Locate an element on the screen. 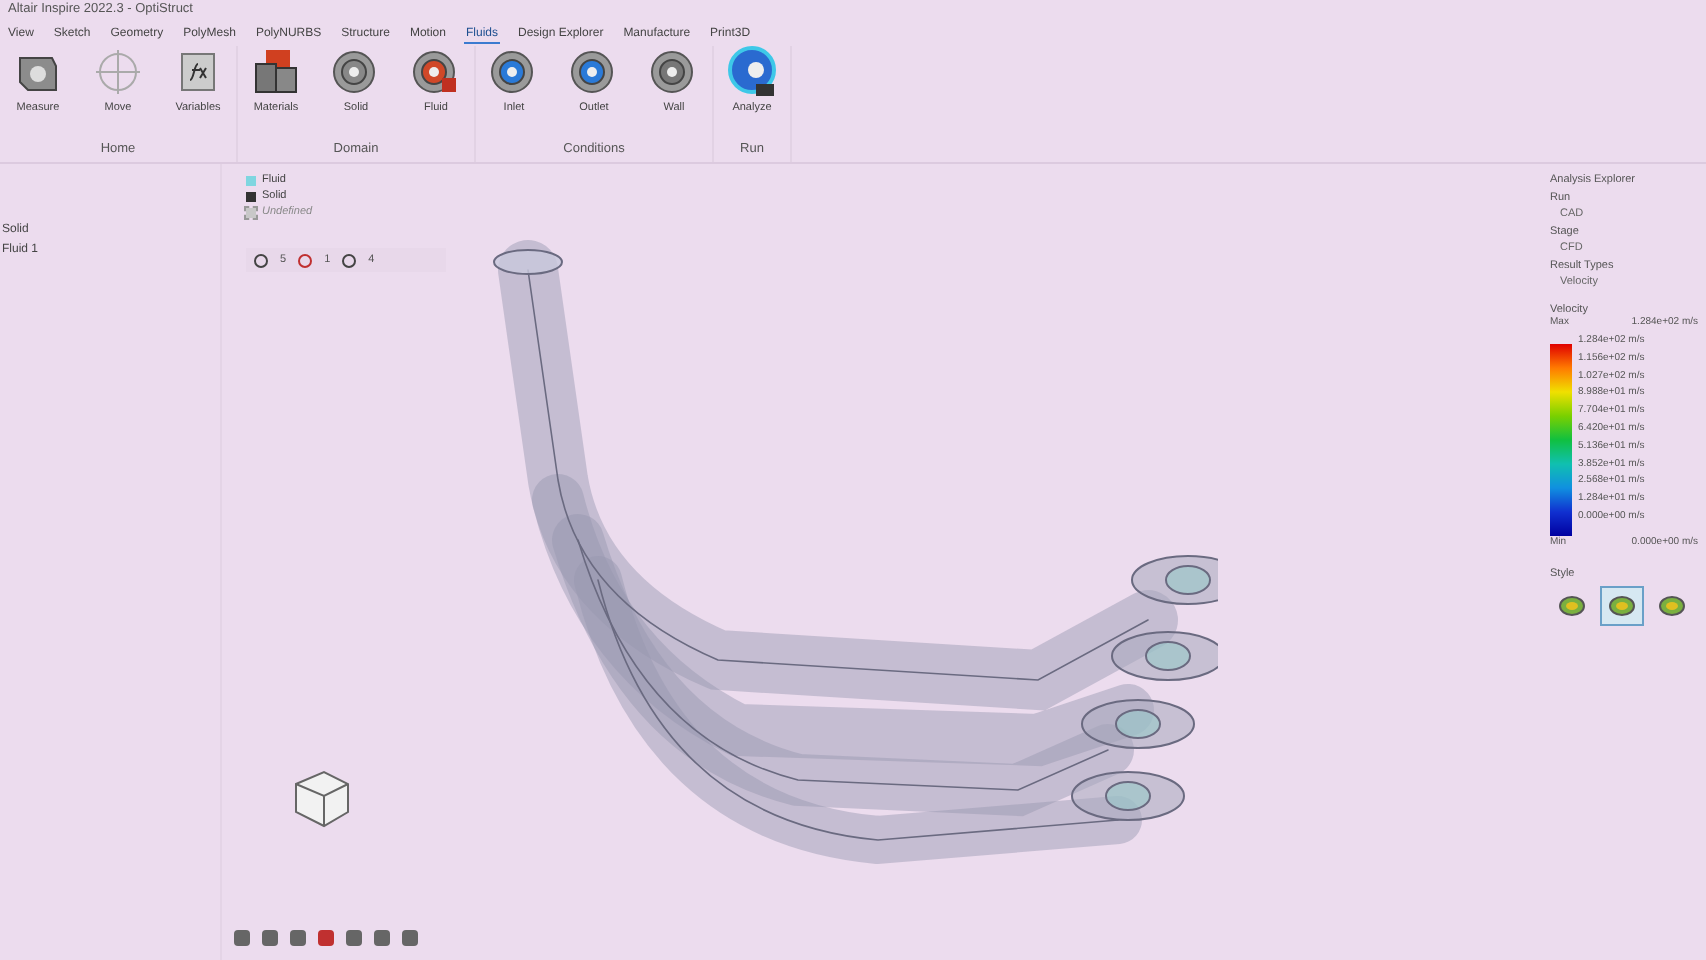 This screenshot has width=1706, height=960. style-button is located at coordinates (1622, 606).